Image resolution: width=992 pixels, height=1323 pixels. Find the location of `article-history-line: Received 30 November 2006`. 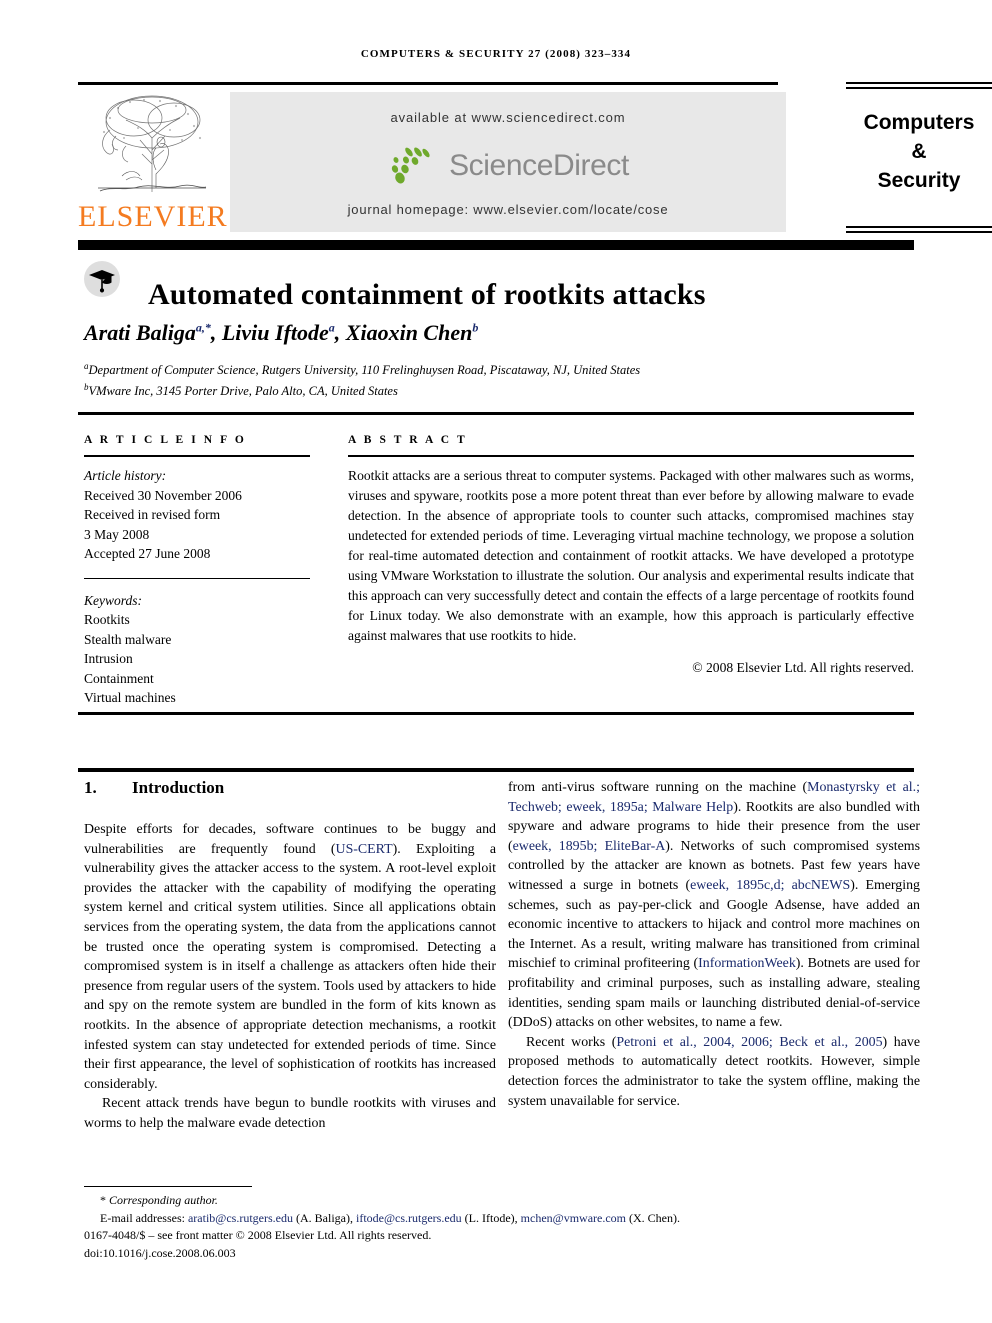

article-history-line: Received 30 November 2006 is located at coordinates (163, 495).